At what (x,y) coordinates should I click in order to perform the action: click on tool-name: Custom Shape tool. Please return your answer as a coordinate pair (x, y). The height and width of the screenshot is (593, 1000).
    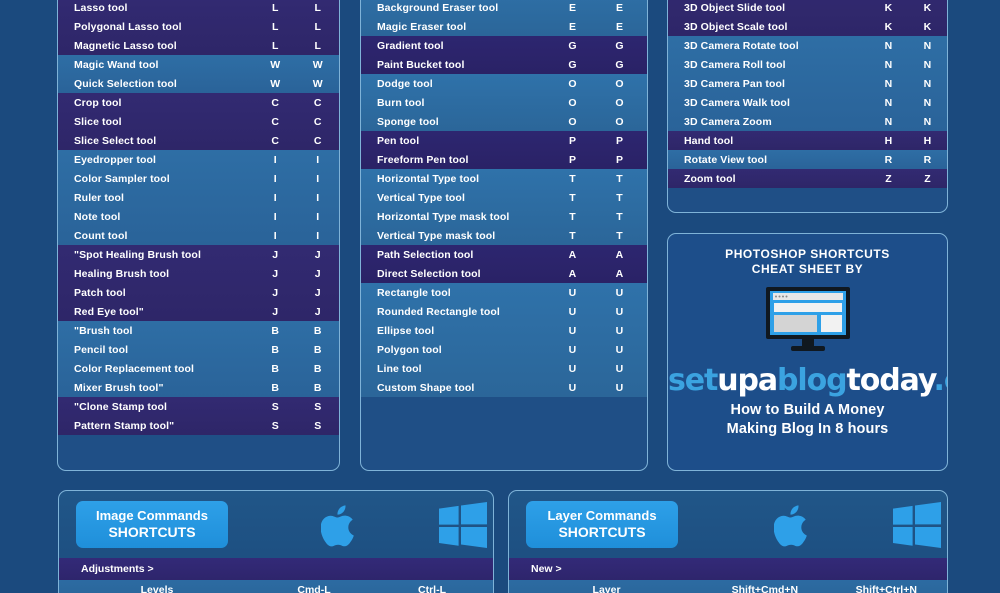
    Looking at the image, I should click on (426, 387).